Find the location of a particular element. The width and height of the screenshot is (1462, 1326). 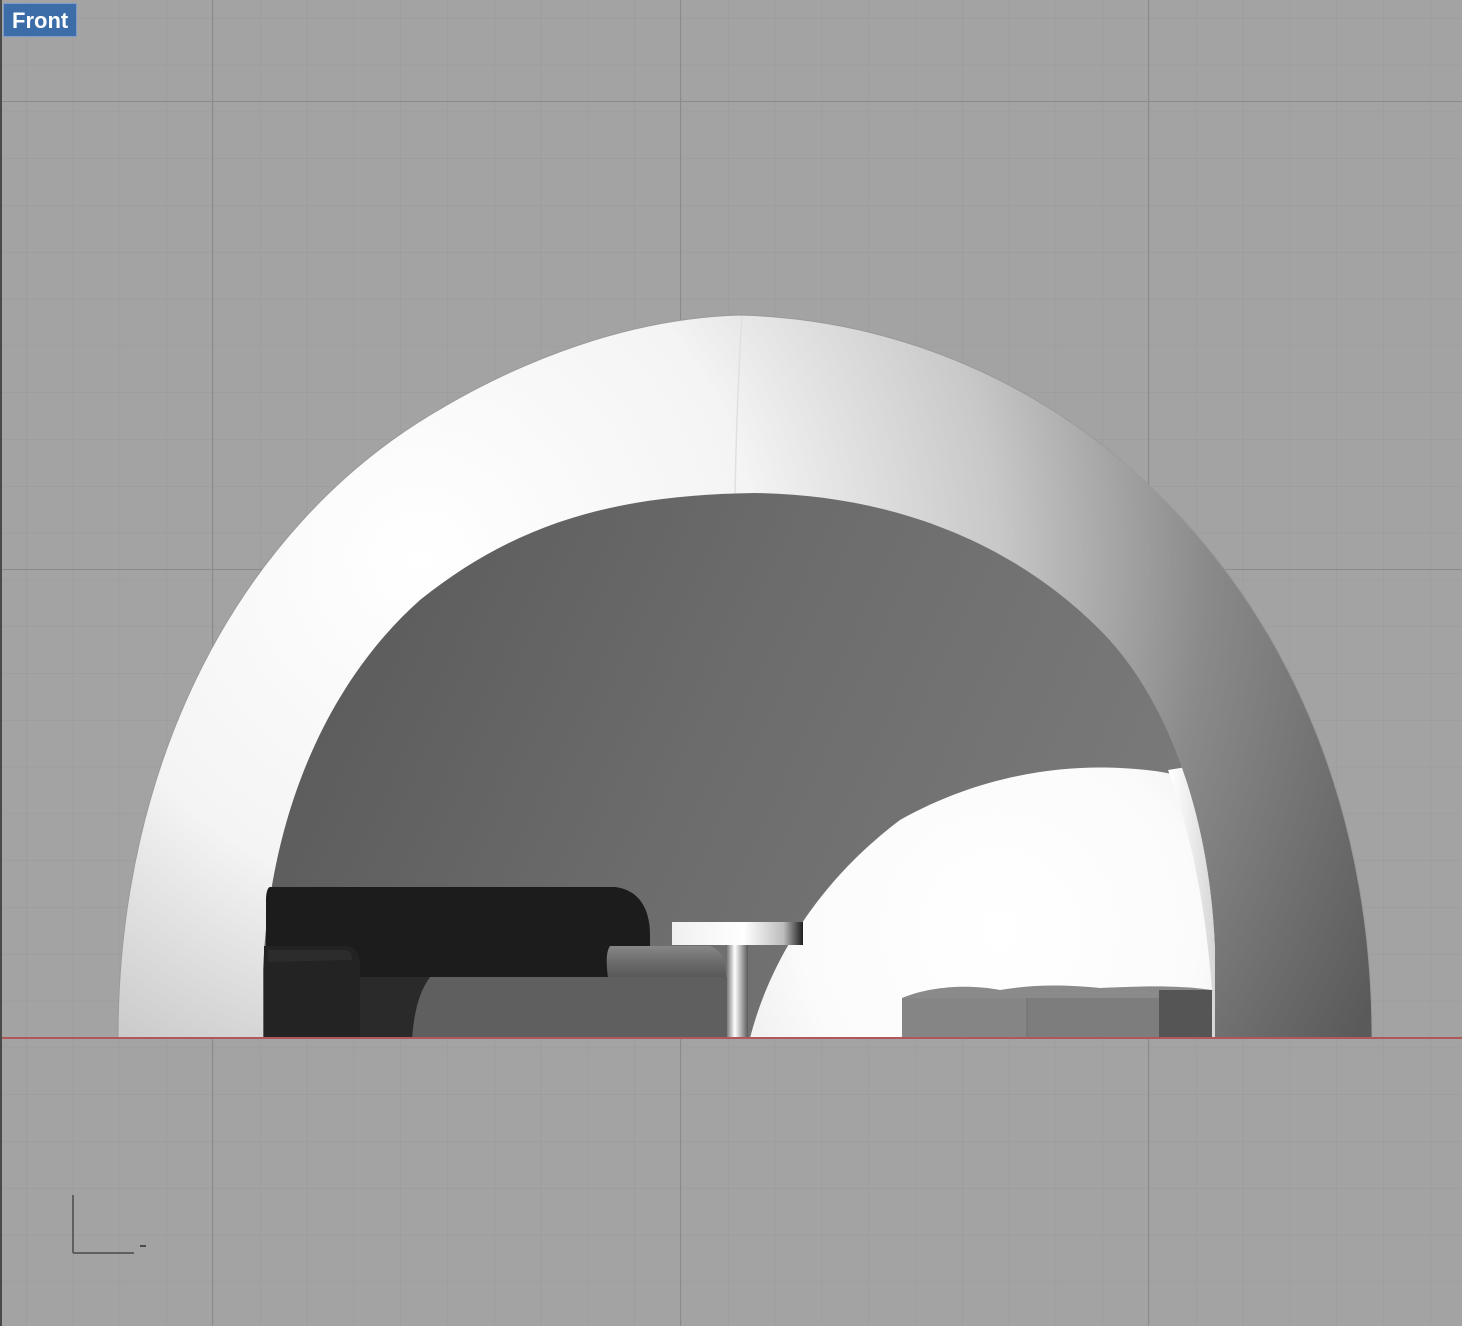

sofa-arm-highlight is located at coordinates (310, 956).